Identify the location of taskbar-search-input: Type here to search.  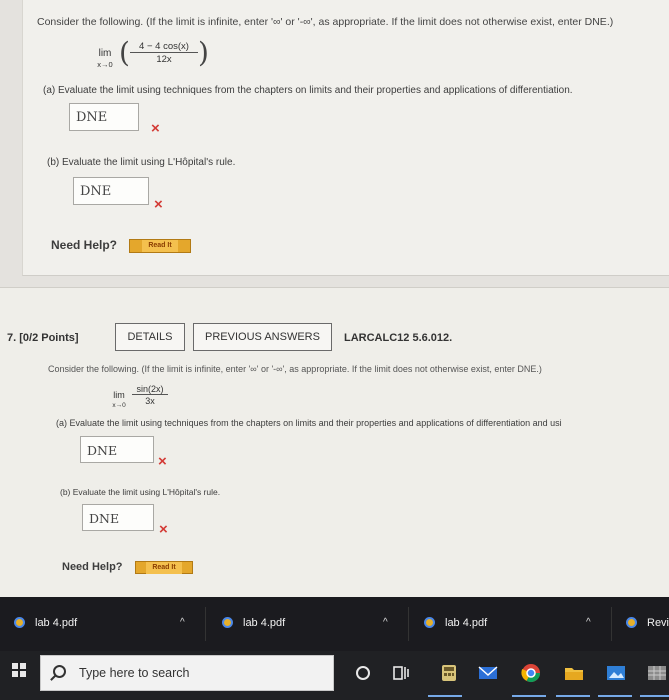
(187, 673).